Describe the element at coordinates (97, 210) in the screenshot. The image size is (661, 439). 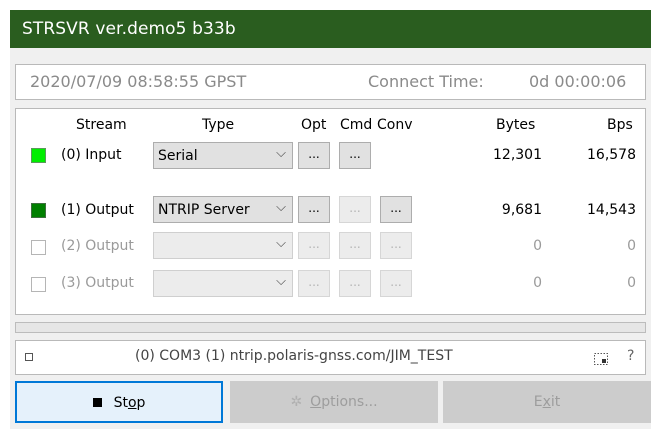
I see `stream-1-label: (1) Output` at that location.